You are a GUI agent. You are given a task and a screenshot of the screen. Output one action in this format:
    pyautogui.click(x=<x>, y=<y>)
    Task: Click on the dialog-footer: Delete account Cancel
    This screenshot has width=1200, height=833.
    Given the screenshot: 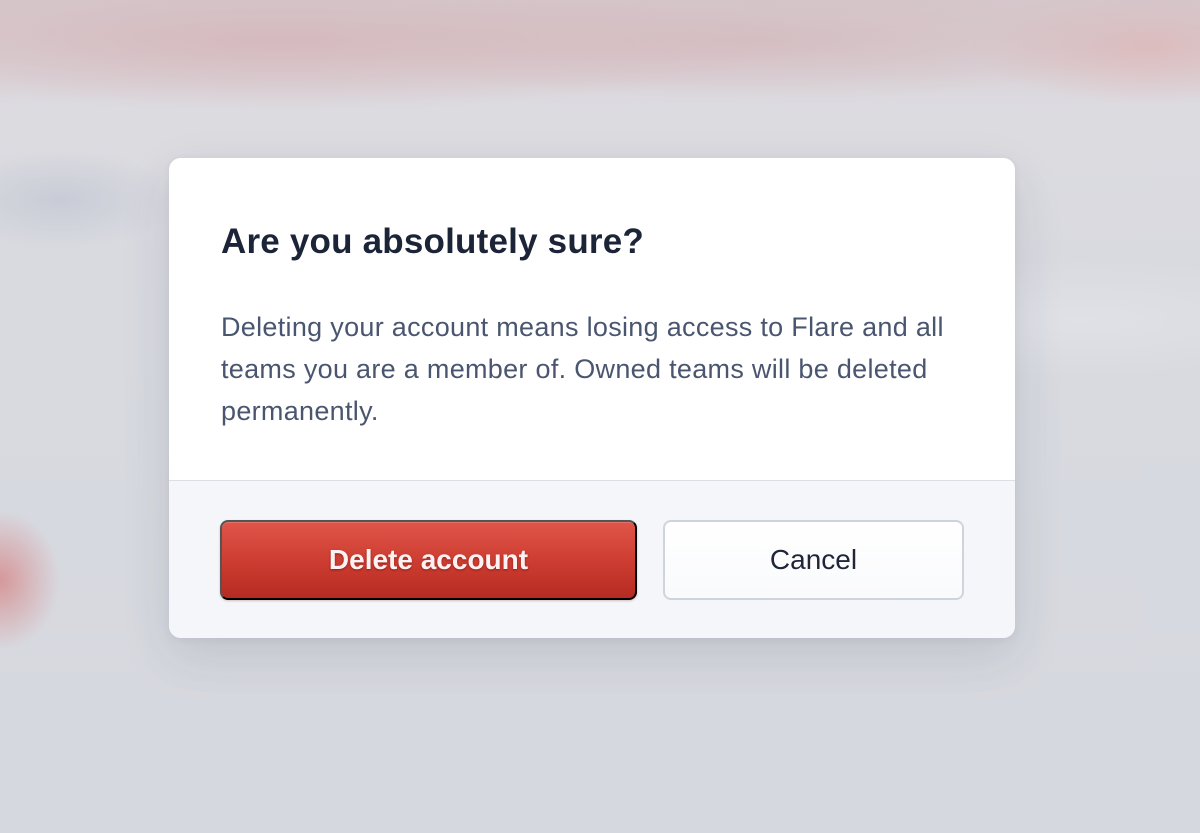 What is the action you would take?
    pyautogui.click(x=592, y=559)
    